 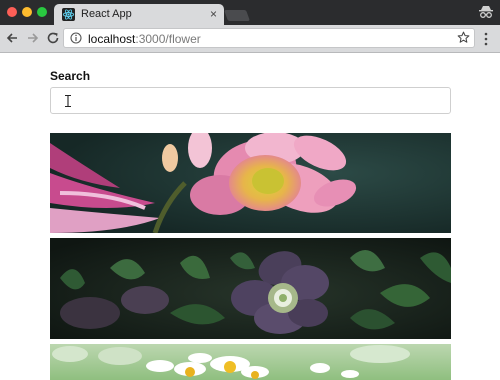 What do you see at coordinates (486, 12) in the screenshot?
I see `incognito-icon` at bounding box center [486, 12].